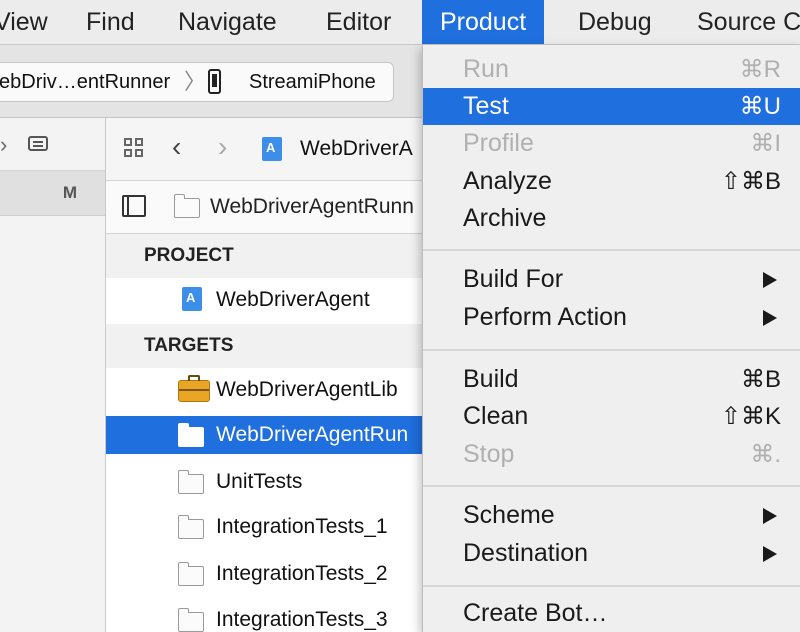 This screenshot has width=800, height=632. Describe the element at coordinates (271, 256) in the screenshot. I see `section-header-project: PROJECT` at that location.